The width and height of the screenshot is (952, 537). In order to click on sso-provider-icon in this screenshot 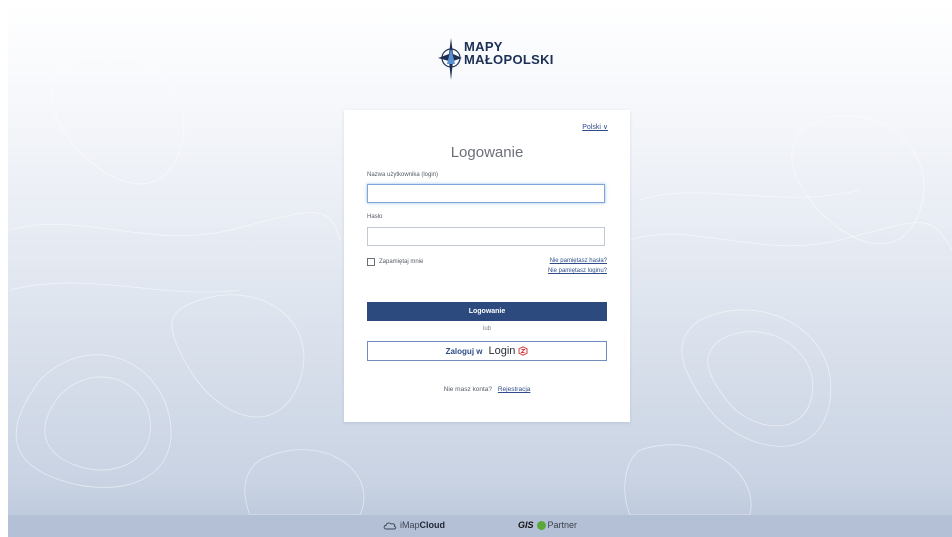, I will do `click(523, 351)`.